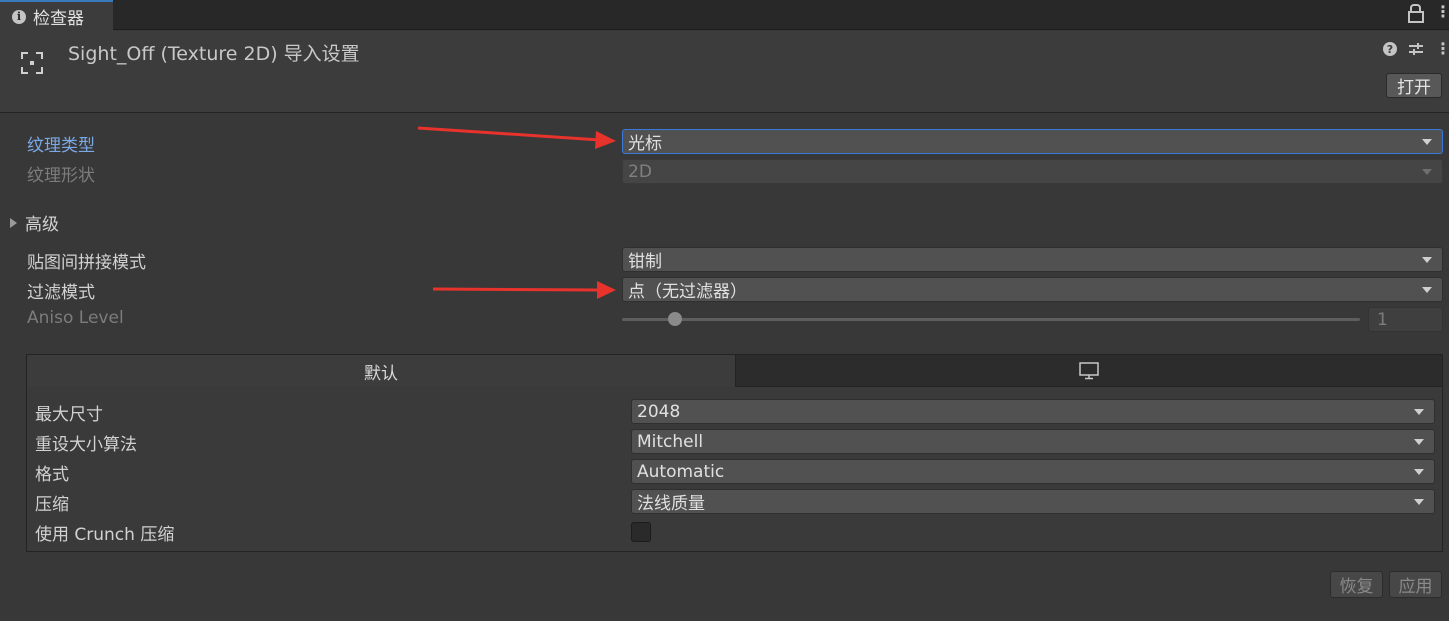 Image resolution: width=1449 pixels, height=621 pixels. What do you see at coordinates (1442, 49) in the screenshot?
I see `more-icon: ⋮` at bounding box center [1442, 49].